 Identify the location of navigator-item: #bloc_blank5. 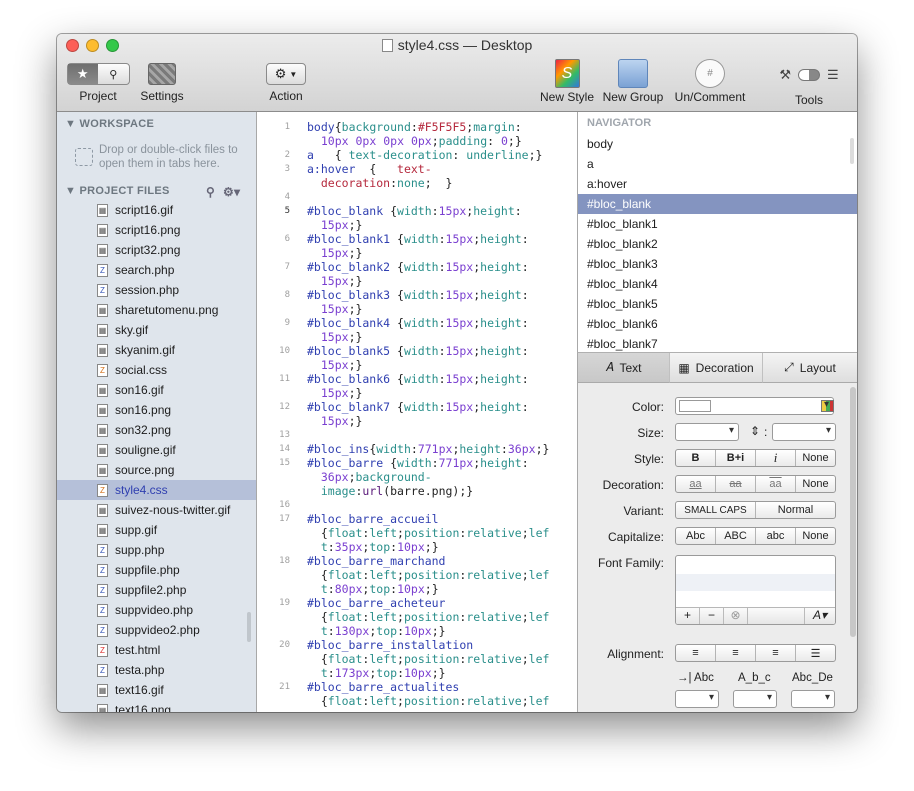
(717, 304).